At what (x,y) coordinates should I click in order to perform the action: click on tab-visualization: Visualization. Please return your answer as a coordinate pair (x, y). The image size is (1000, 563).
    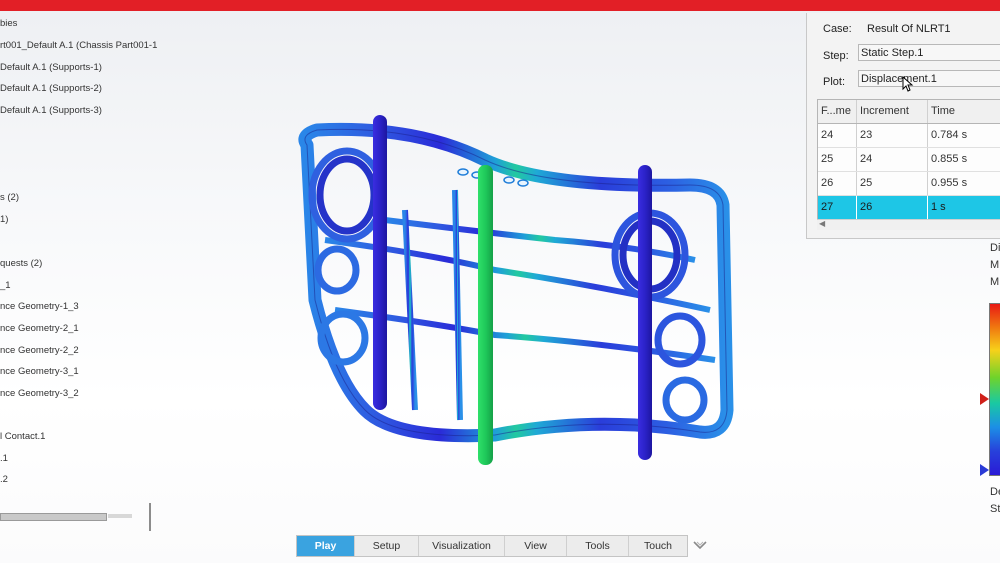
    Looking at the image, I should click on (462, 546).